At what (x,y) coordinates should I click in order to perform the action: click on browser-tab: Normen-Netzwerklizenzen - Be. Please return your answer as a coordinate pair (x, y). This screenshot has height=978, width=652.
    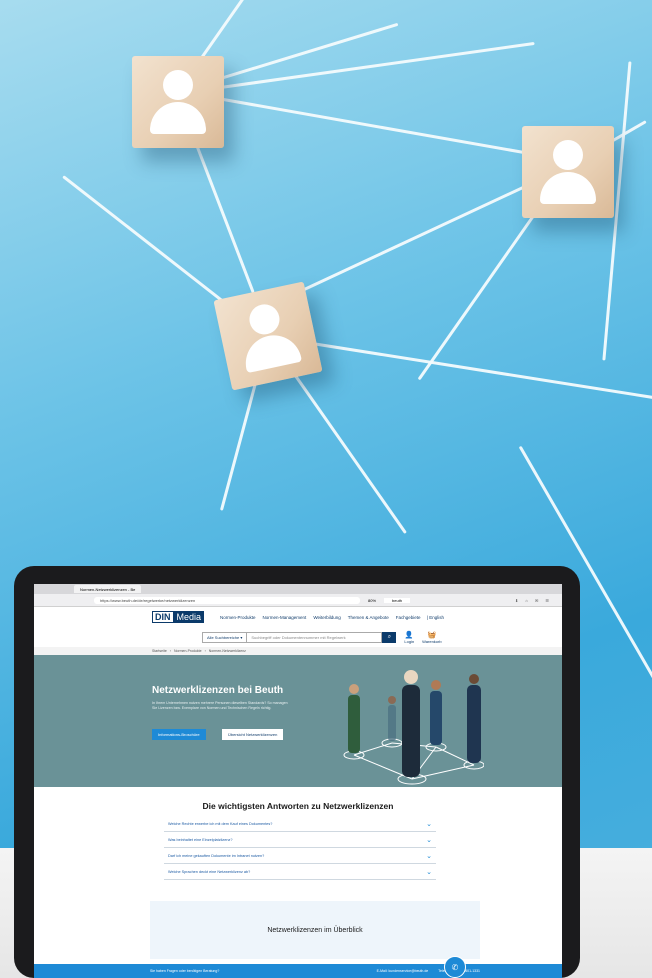
    Looking at the image, I should click on (108, 589).